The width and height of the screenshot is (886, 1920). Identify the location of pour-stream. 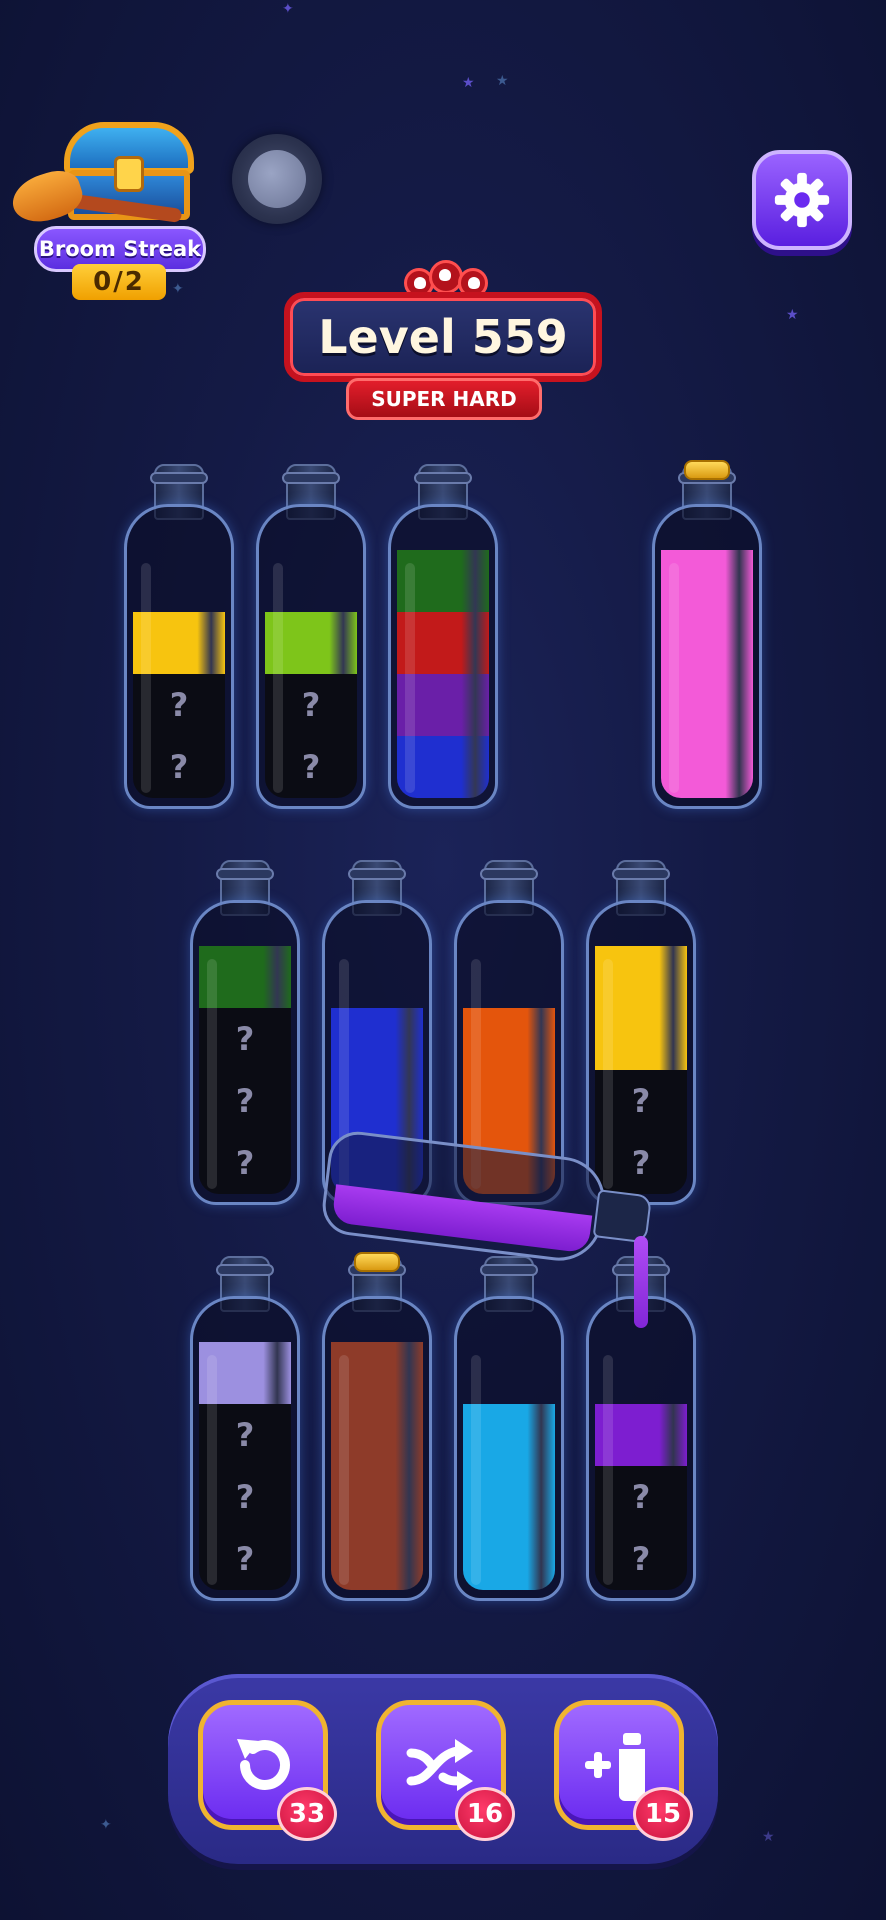
(641, 1282).